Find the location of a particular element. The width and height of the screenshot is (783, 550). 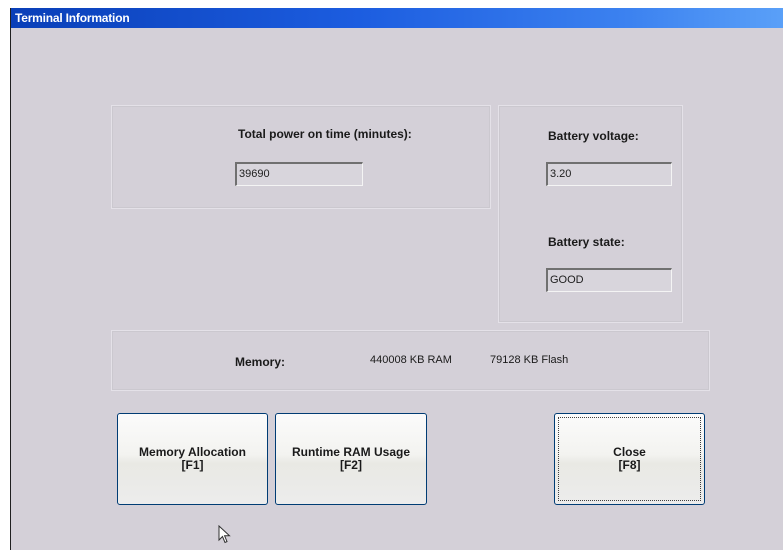

mouse-pointer-icon is located at coordinates (224, 534).